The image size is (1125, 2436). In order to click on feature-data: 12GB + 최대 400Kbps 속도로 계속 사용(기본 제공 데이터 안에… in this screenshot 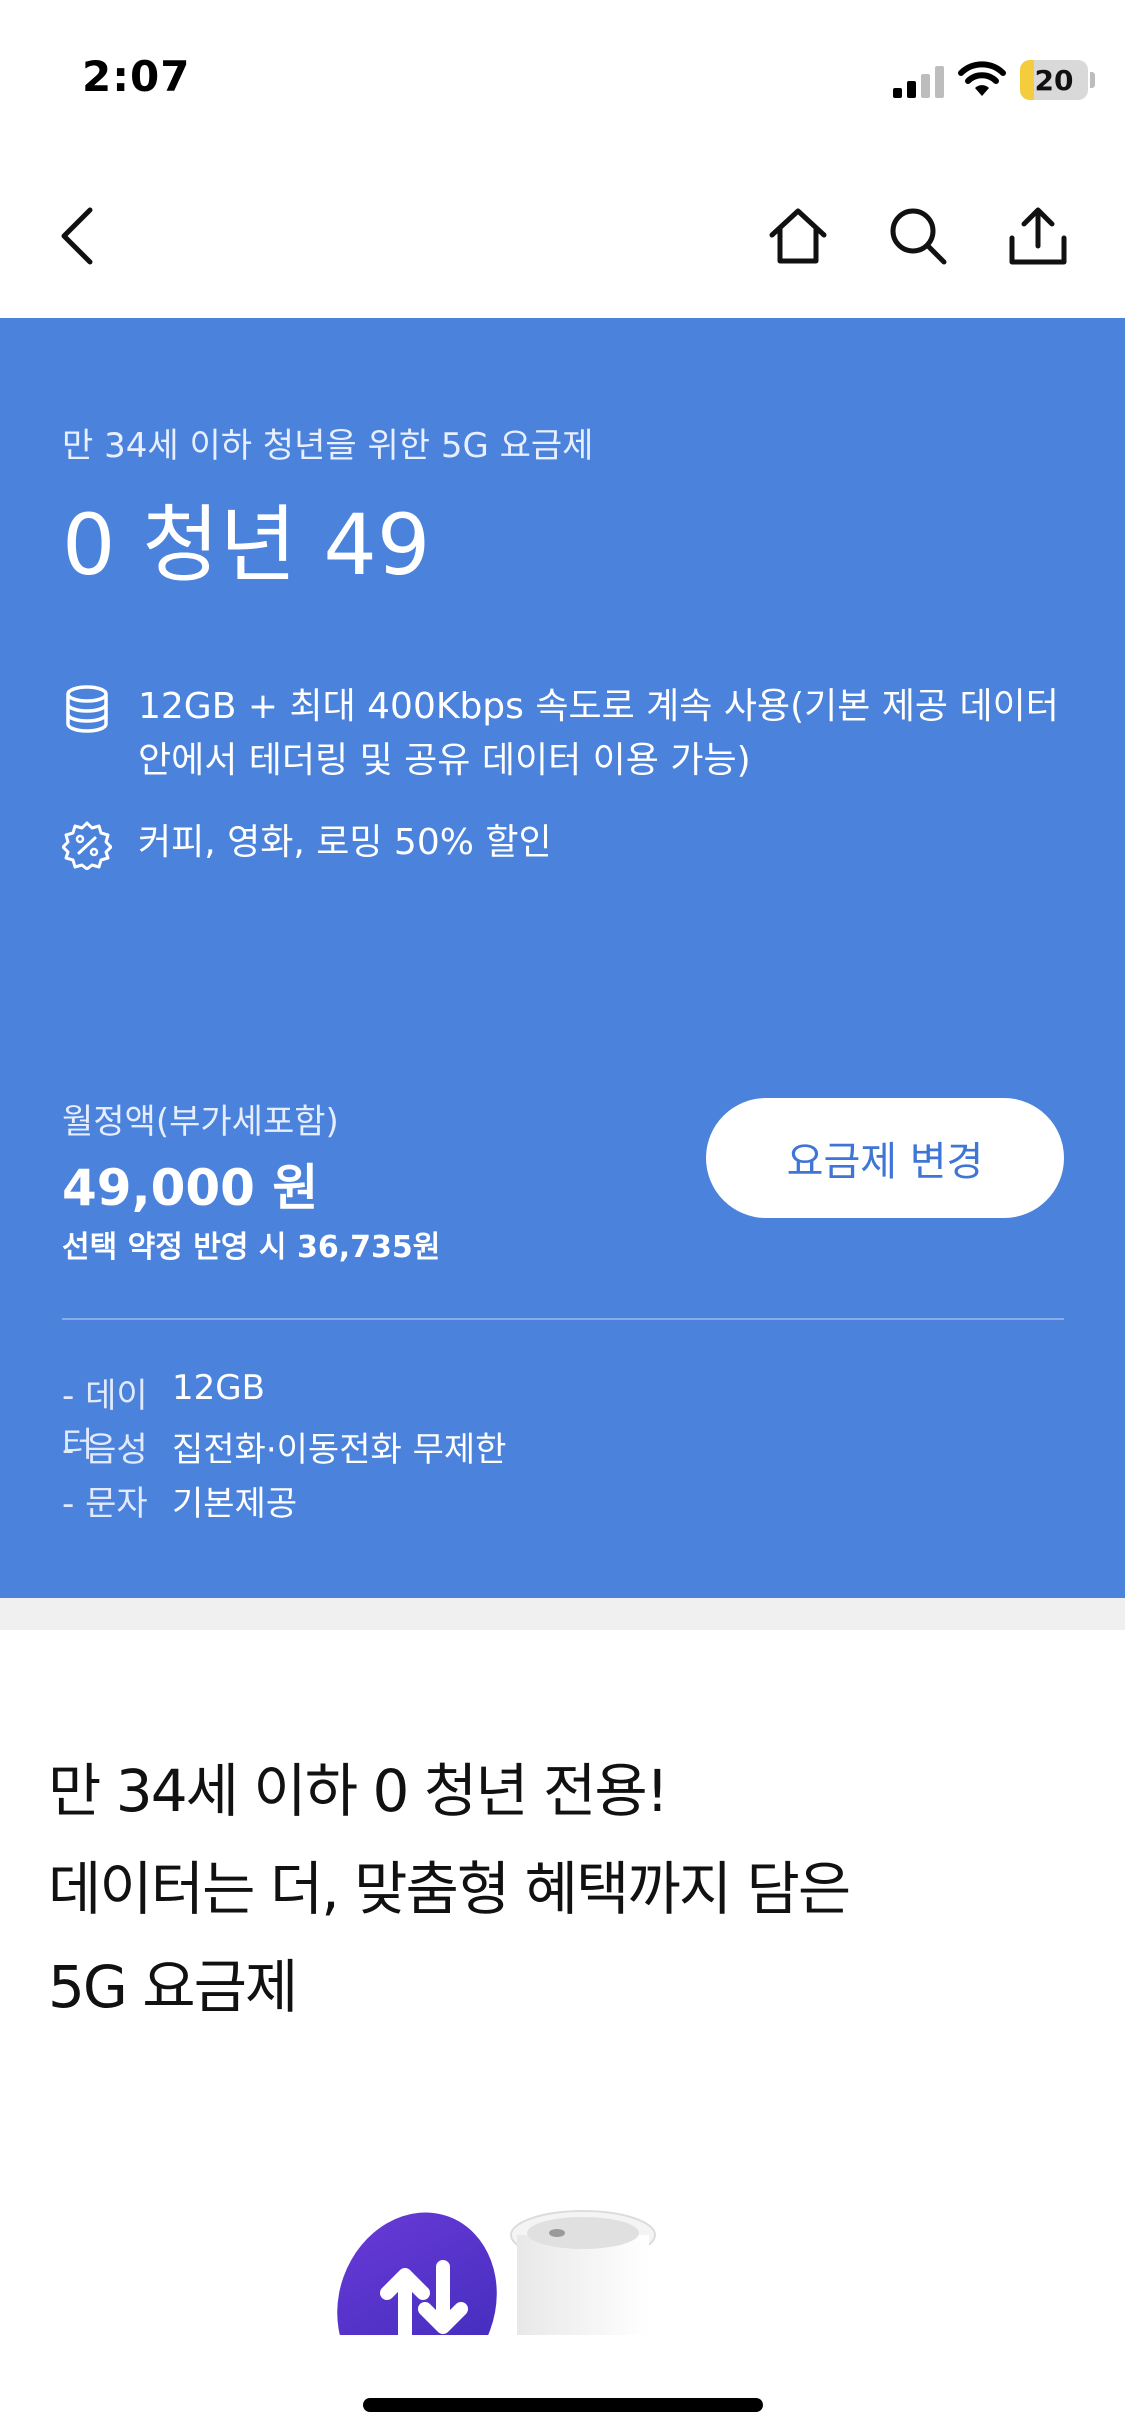, I will do `click(575, 734)`.